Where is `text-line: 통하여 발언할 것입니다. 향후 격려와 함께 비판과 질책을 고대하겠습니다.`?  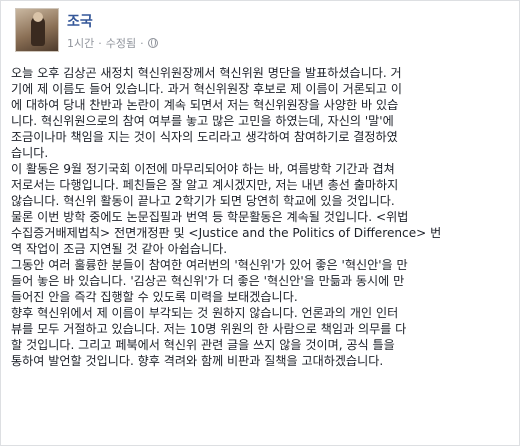 text-line: 통하여 발언할 것입니다. 향후 격려와 함께 비판과 질책을 고대하겠습니다. is located at coordinates (197, 361).